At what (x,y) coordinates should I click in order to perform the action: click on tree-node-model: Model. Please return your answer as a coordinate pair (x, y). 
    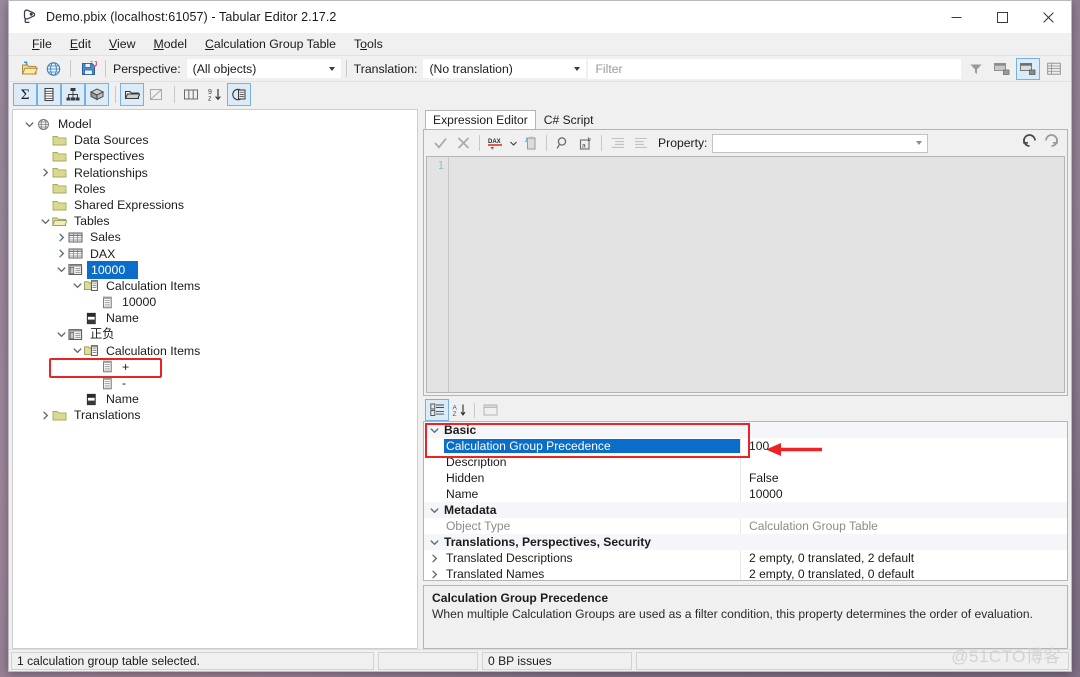
    Looking at the image, I should click on (215, 124).